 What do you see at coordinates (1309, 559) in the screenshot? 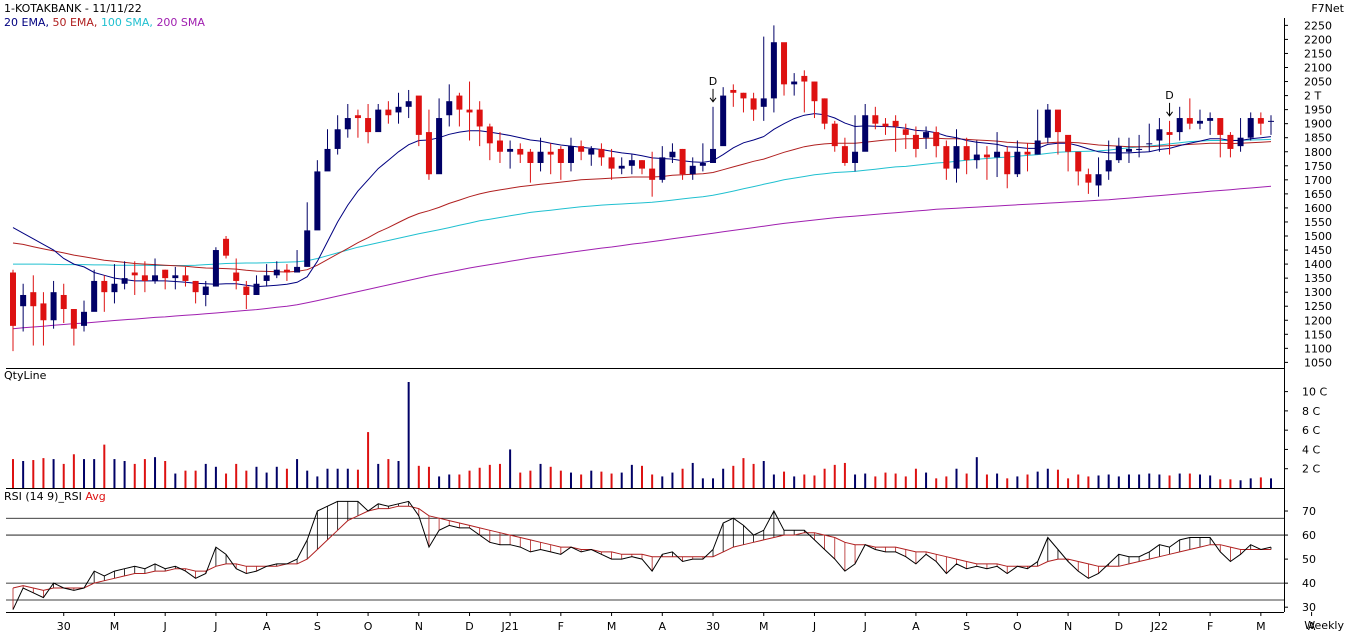
I see `rsi-y-tick-label: 50` at bounding box center [1309, 559].